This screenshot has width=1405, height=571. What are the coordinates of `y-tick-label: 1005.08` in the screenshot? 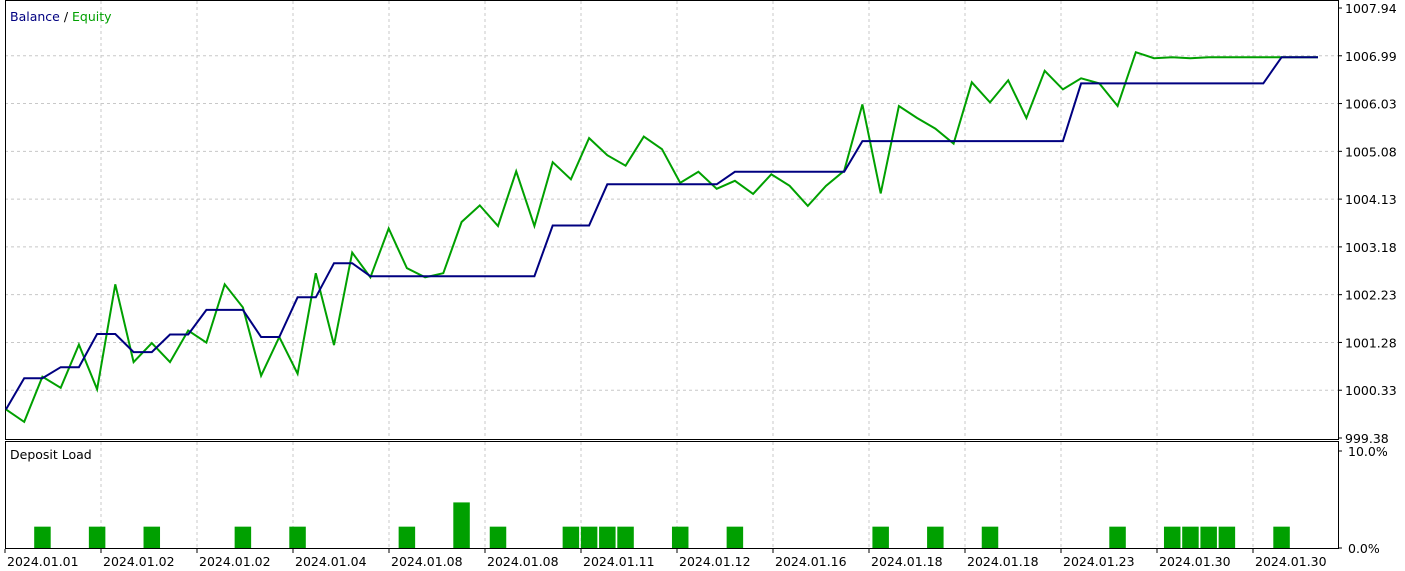 It's located at (1371, 151).